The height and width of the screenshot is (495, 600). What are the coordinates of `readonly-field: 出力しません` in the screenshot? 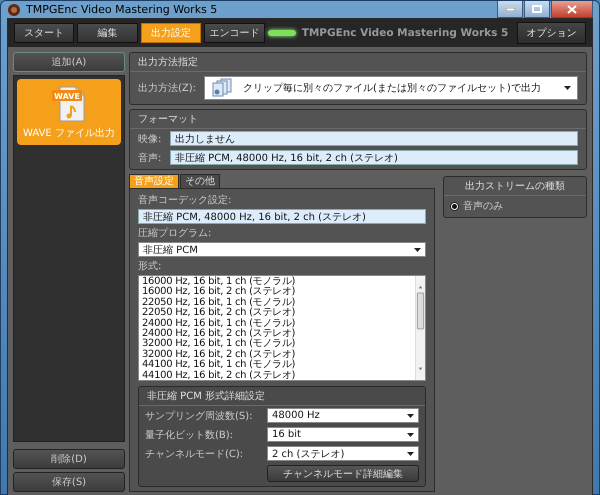 It's located at (374, 138).